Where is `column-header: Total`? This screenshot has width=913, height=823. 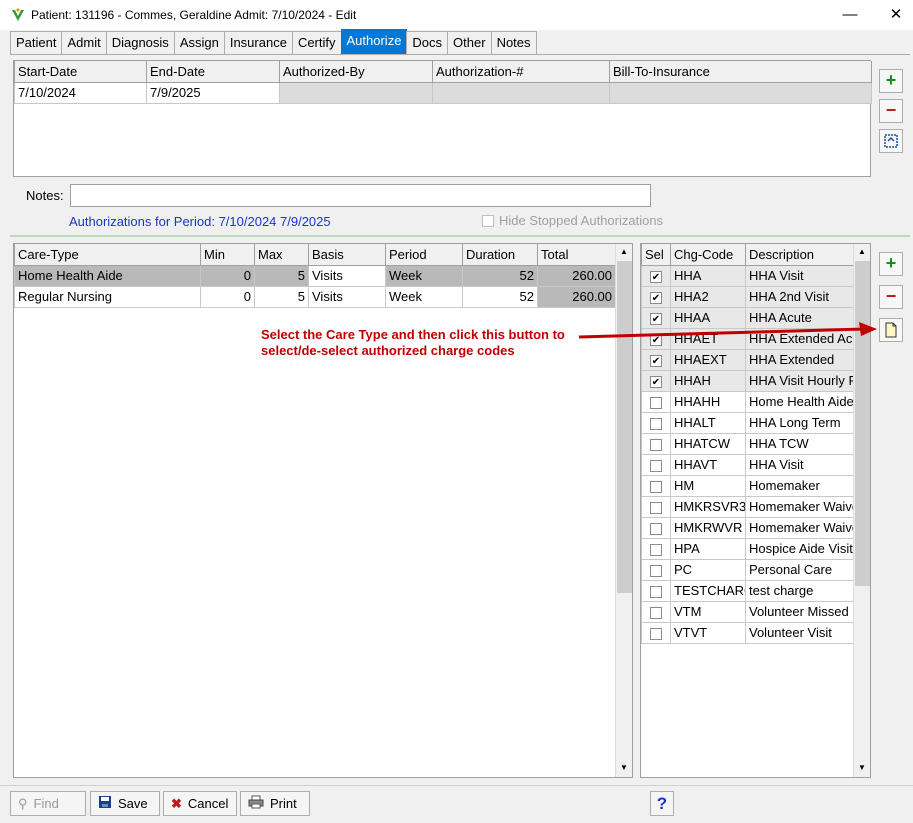
column-header: Total is located at coordinates (576, 255).